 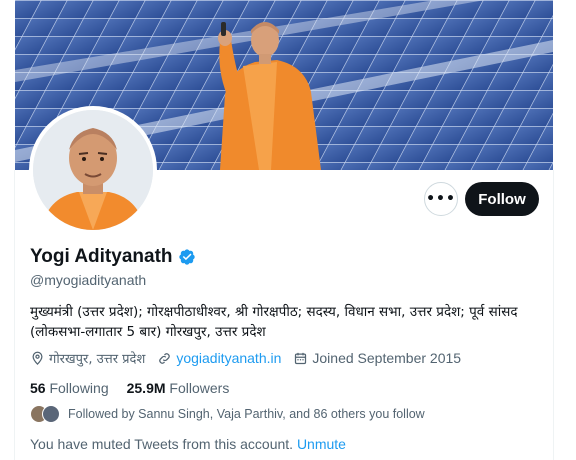 What do you see at coordinates (101, 256) in the screenshot?
I see `display-name: Yogi Adityanath` at bounding box center [101, 256].